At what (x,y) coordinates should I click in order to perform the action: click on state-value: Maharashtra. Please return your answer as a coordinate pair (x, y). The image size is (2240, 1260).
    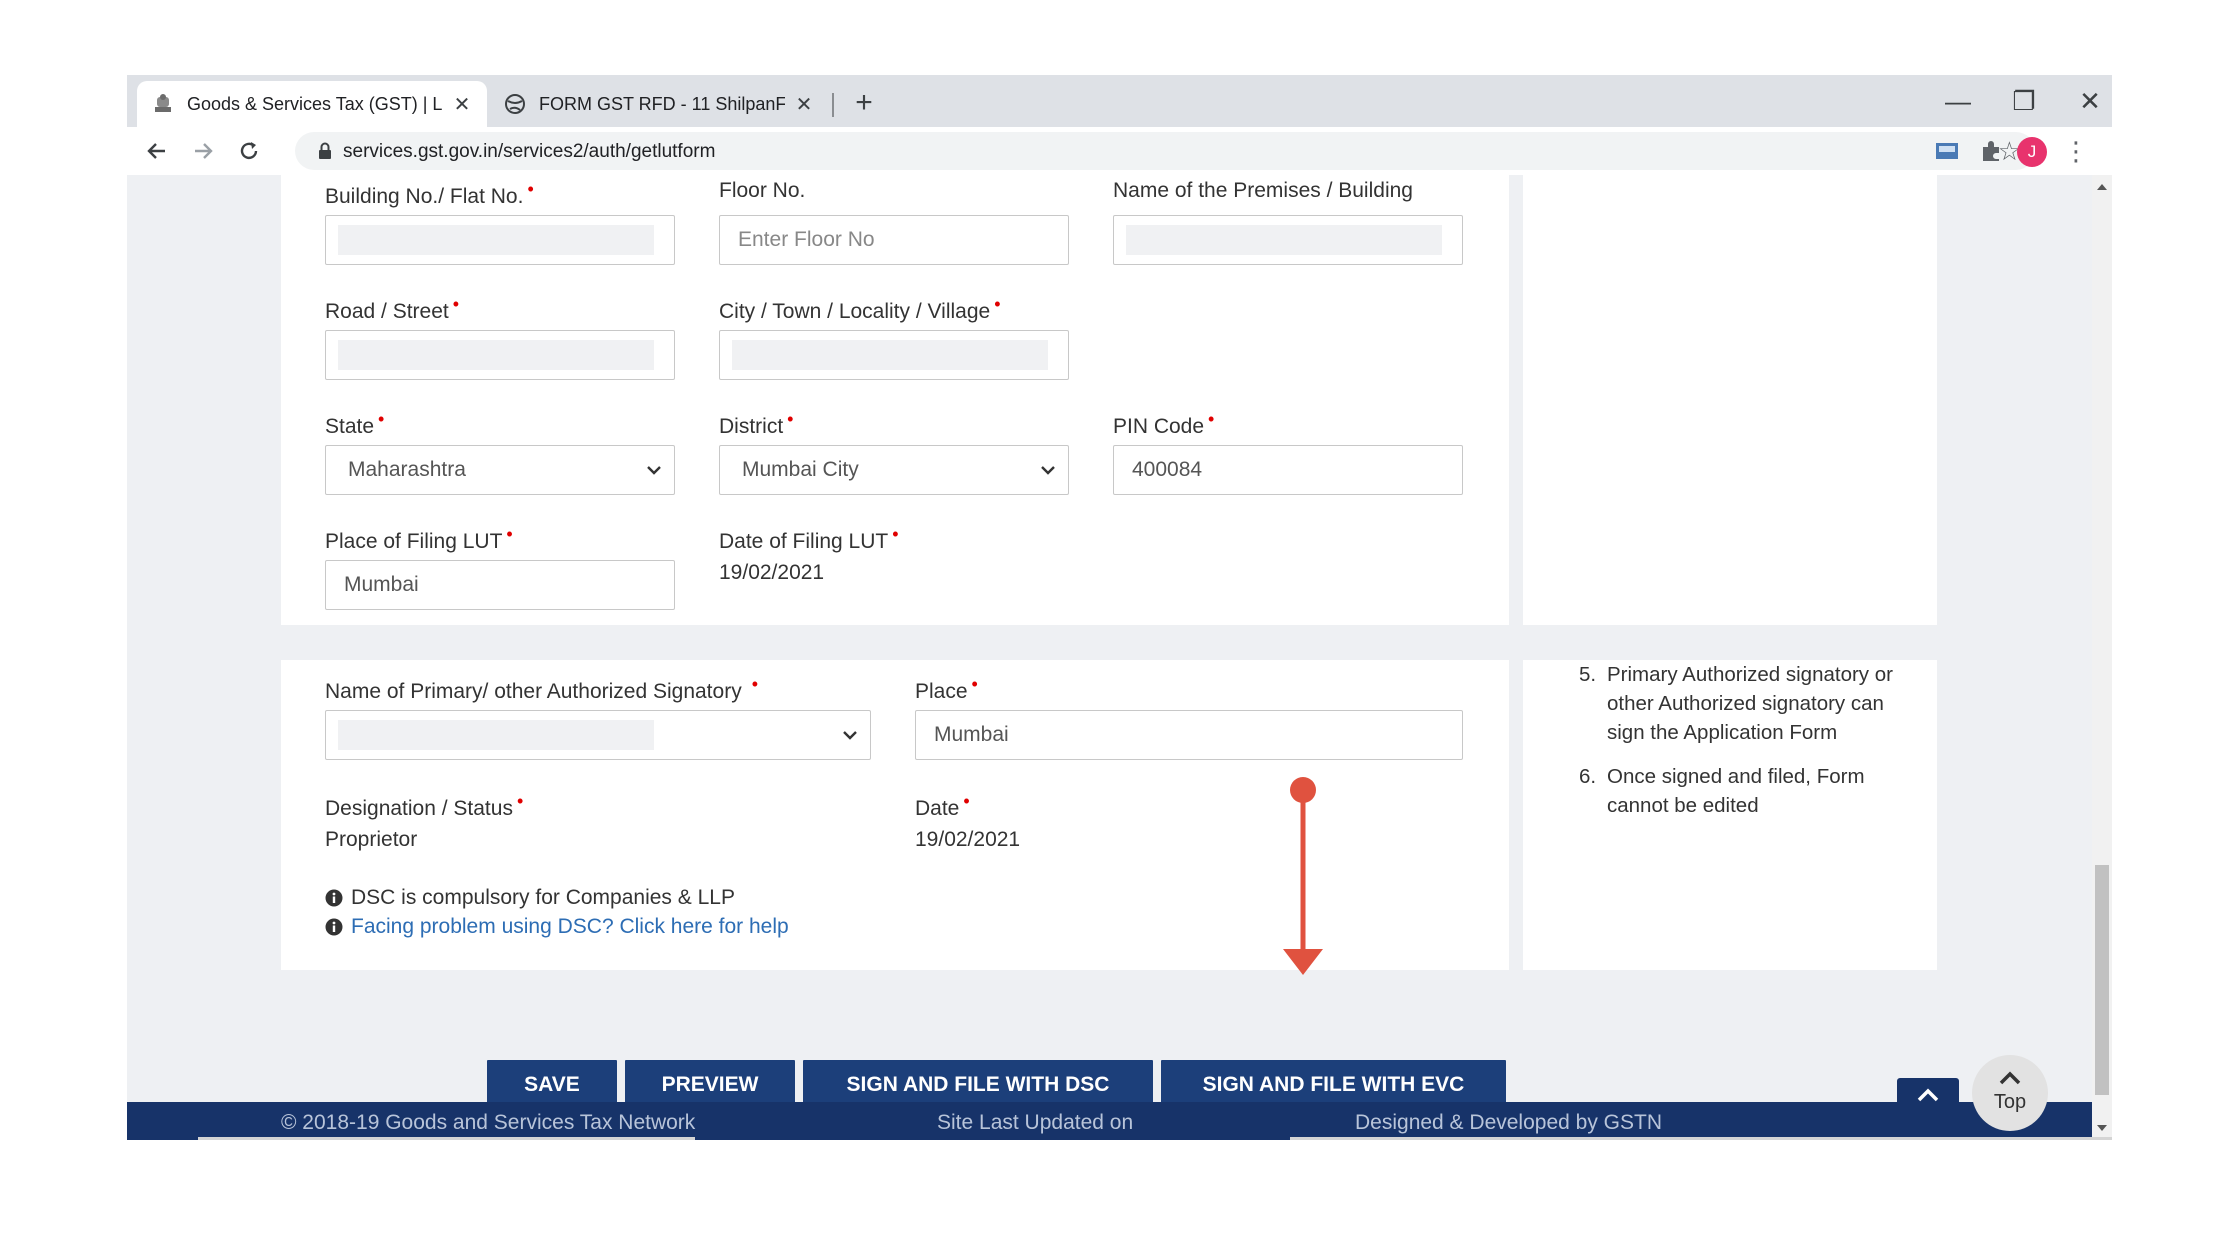
    Looking at the image, I should click on (407, 469).